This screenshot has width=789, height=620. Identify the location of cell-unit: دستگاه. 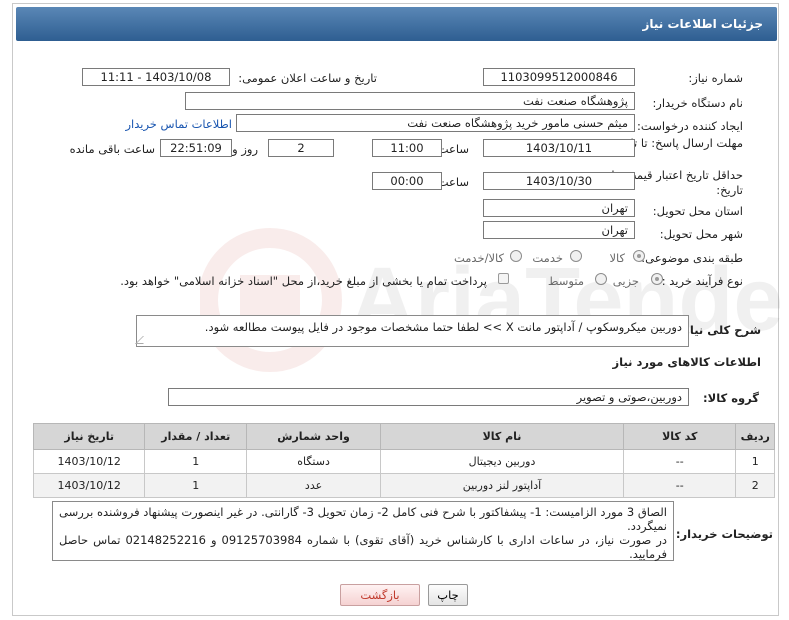
(313, 461).